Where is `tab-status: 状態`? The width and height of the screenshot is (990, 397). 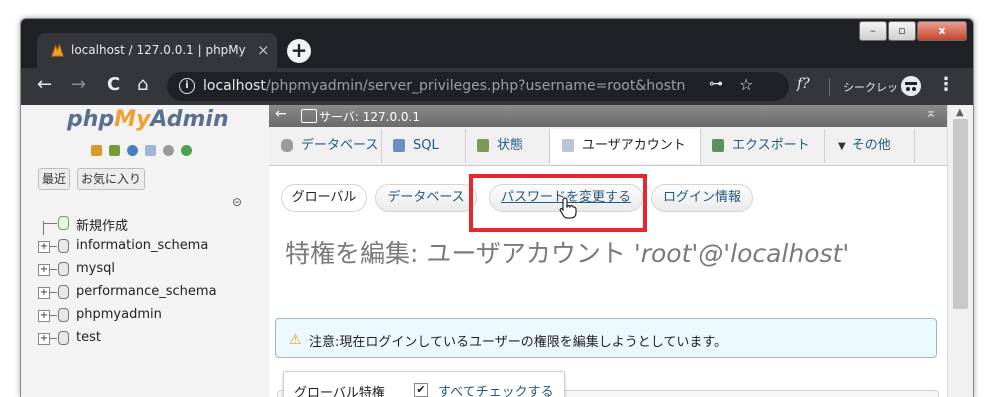 tab-status: 状態 is located at coordinates (507, 146).